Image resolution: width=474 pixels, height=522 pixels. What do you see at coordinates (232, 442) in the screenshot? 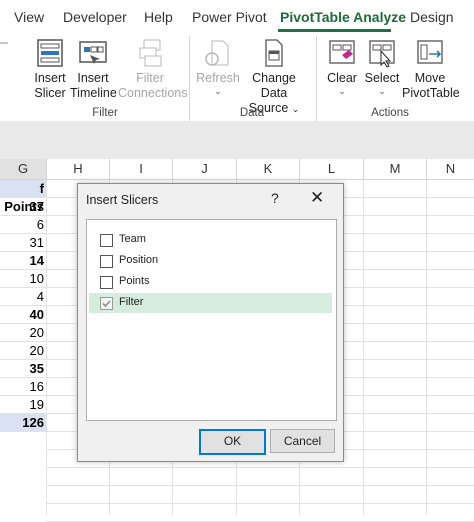
I see `ok-button: OK` at bounding box center [232, 442].